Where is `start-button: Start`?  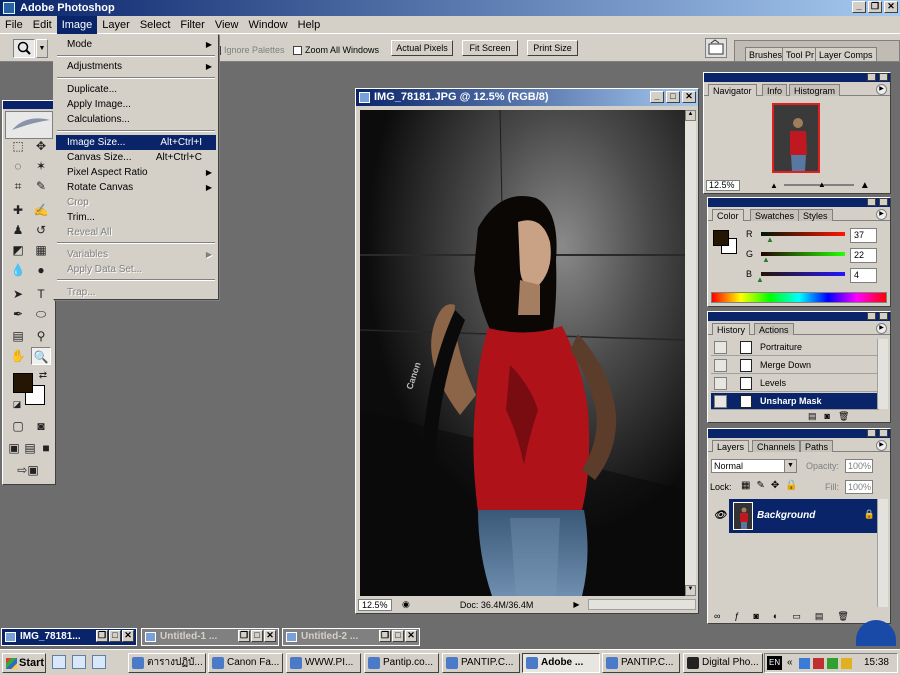 start-button: Start is located at coordinates (24, 663).